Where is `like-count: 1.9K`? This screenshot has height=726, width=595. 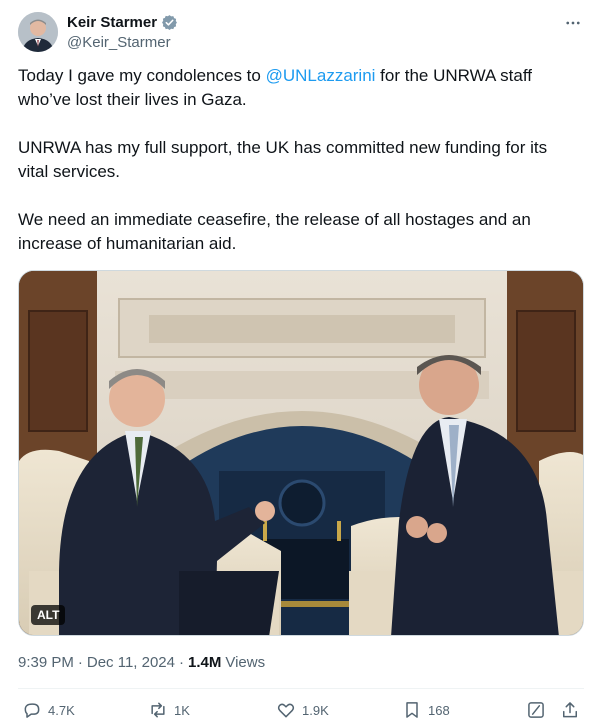
like-count: 1.9K is located at coordinates (315, 710).